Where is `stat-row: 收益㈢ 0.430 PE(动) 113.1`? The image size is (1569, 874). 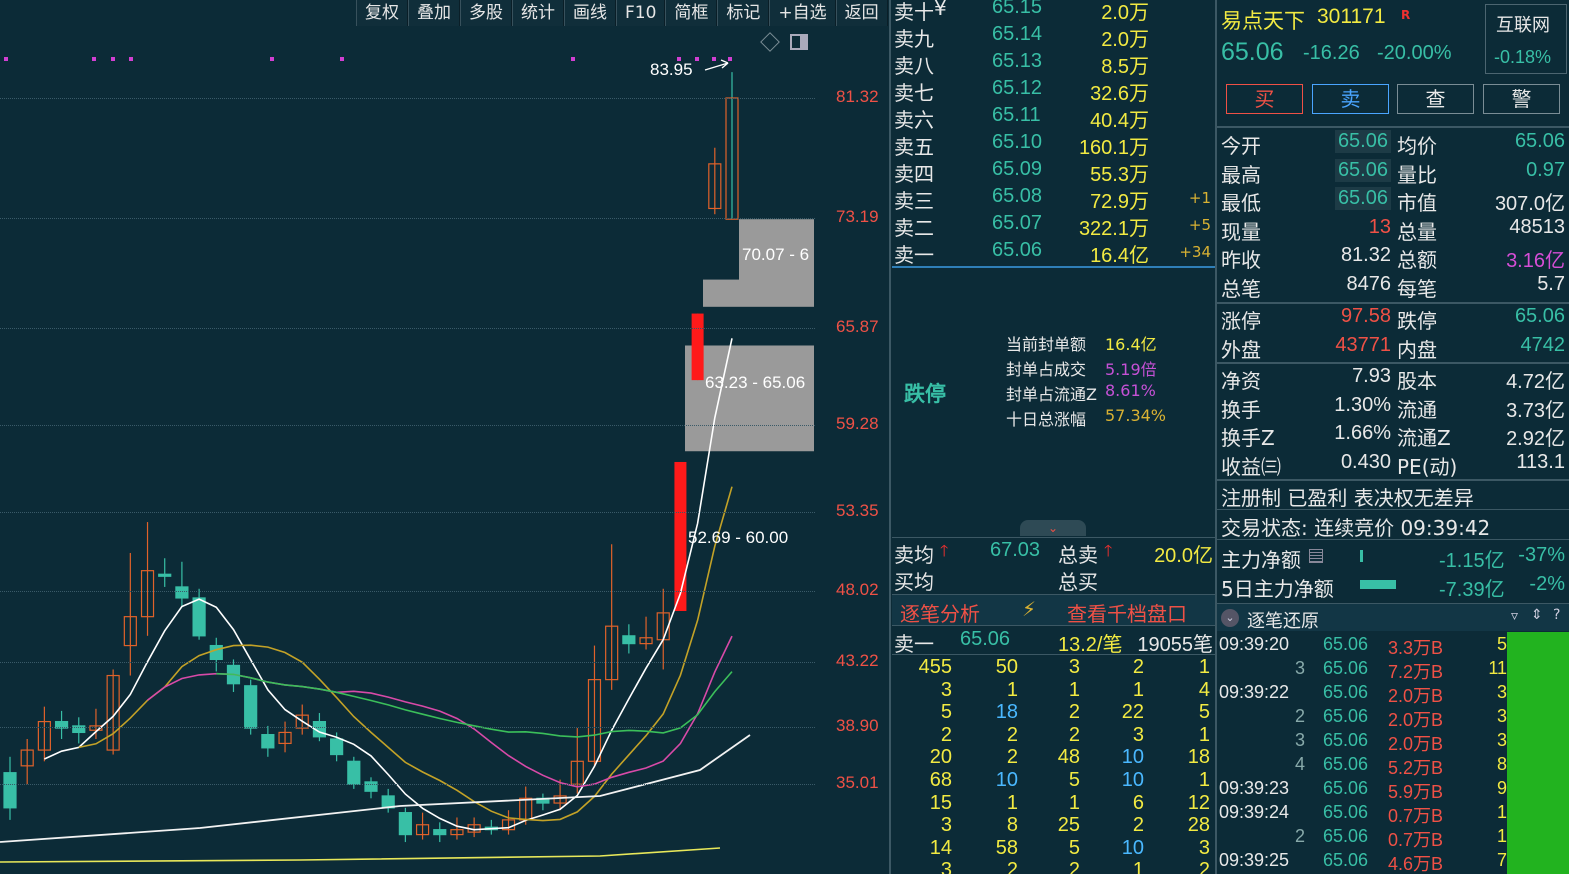 stat-row: 收益㈢ 0.430 PE(动) 113.1 is located at coordinates (1393, 465).